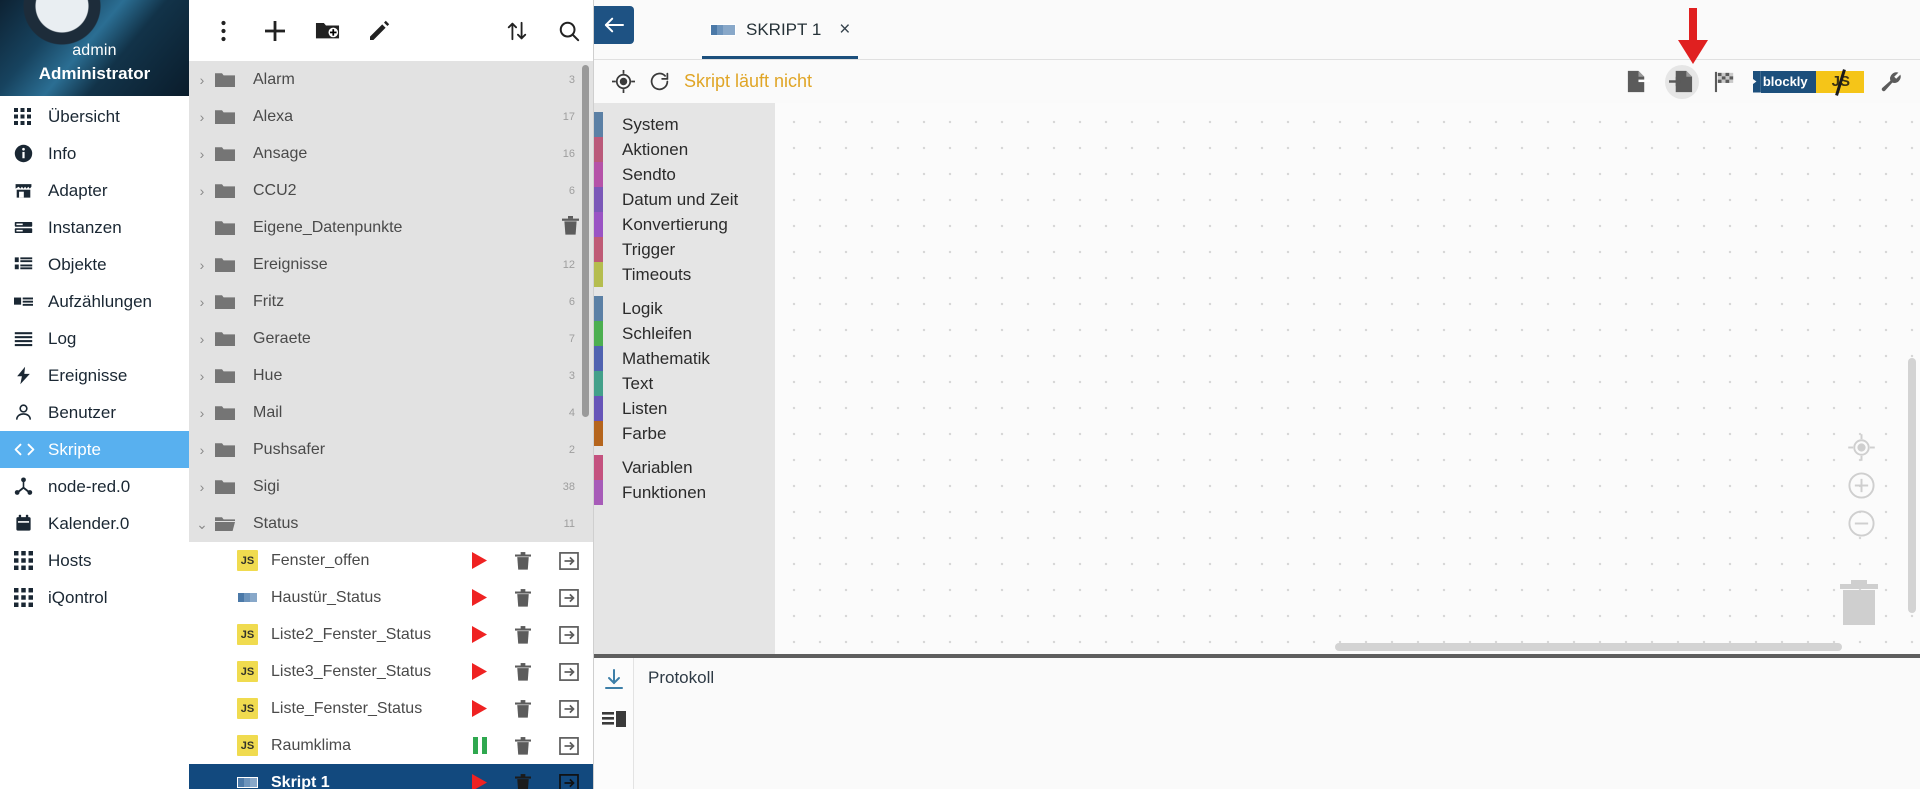  Describe the element at coordinates (1788, 81) in the screenshot. I see `lang-blockly-label: blockly` at that location.